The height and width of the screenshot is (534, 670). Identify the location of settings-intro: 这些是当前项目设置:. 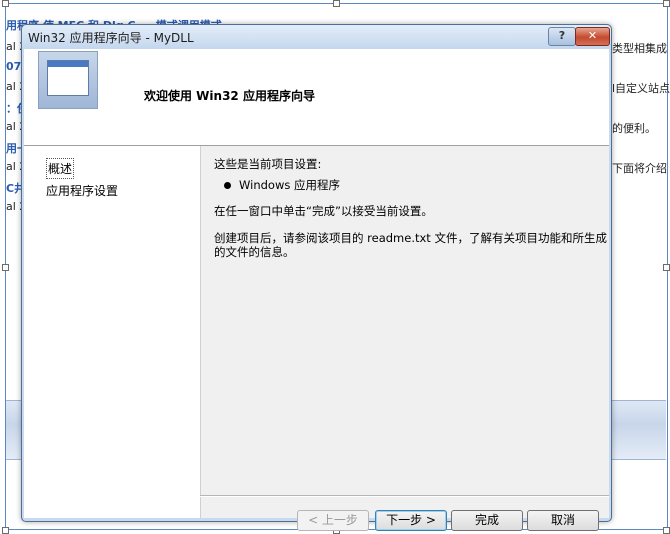
(268, 164).